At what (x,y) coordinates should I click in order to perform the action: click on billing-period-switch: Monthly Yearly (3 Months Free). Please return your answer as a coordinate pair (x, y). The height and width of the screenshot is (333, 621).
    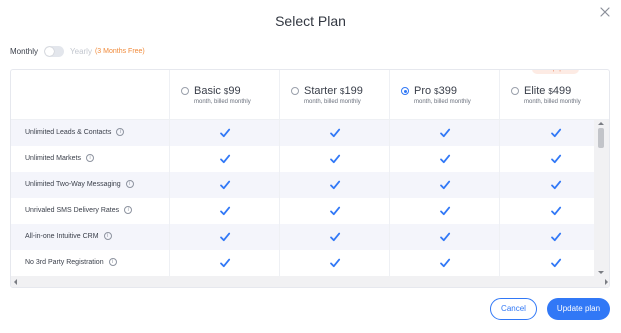
    Looking at the image, I should click on (77, 51).